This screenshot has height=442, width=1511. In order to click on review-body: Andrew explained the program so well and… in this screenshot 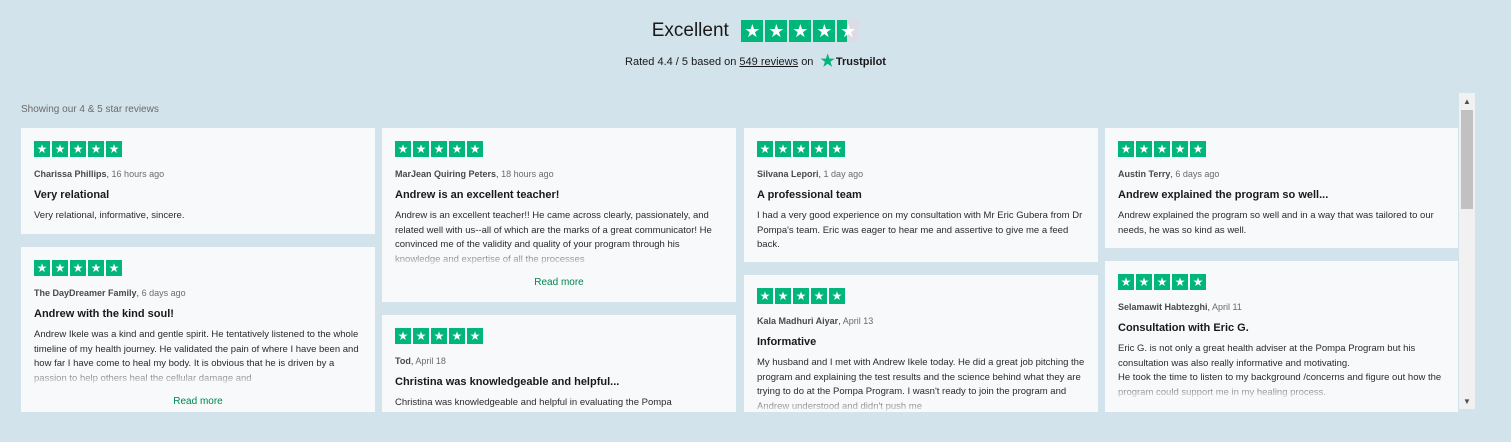, I will do `click(1276, 223)`.